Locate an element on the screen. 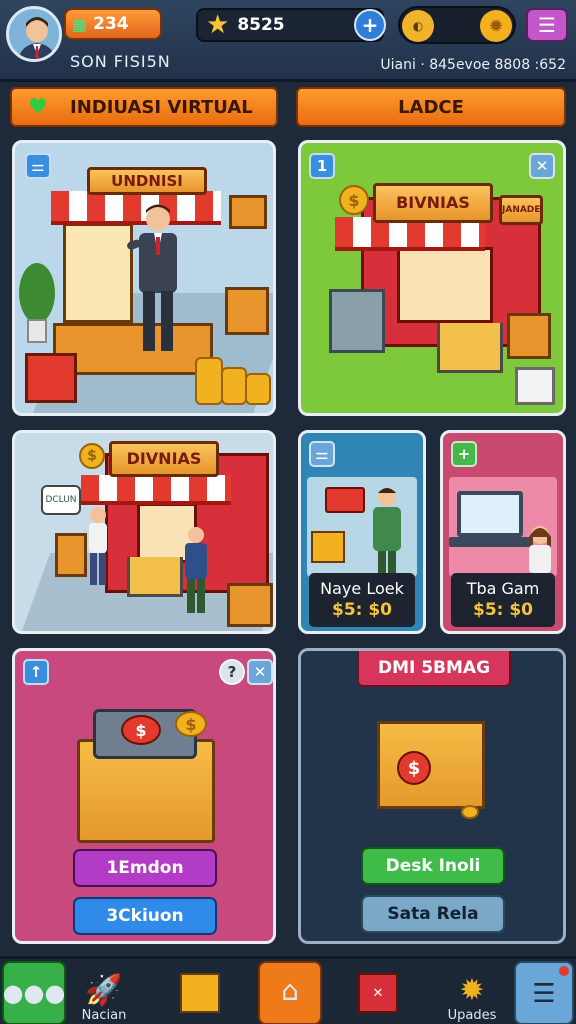 The width and height of the screenshot is (576, 1024). shop-sign: BIVNIAS is located at coordinates (433, 203).